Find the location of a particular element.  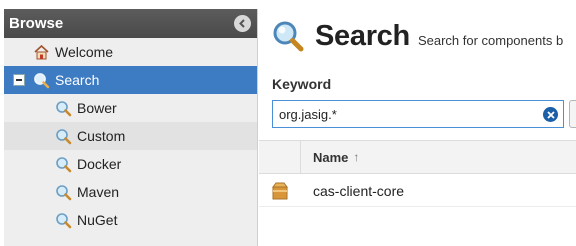

search-options-button is located at coordinates (572, 114).